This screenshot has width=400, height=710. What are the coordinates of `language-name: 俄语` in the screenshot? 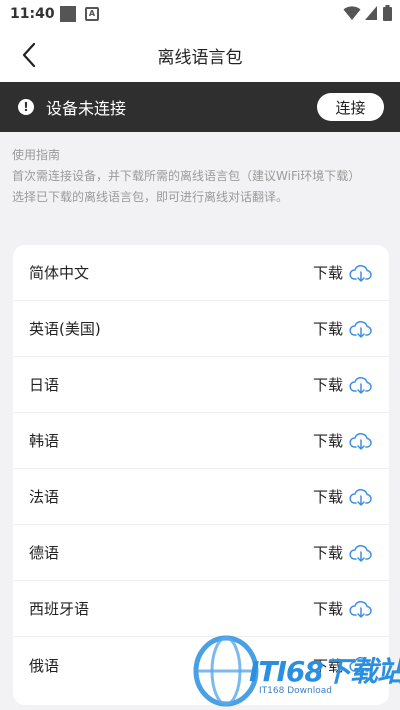 It's located at (44, 665).